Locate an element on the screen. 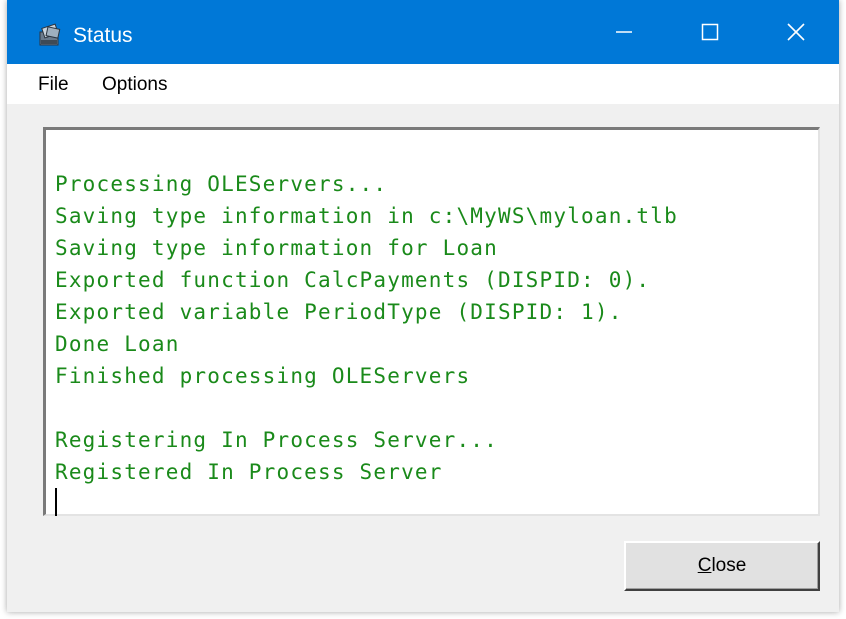 Image resolution: width=846 pixels, height=619 pixels. maximize-button is located at coordinates (710, 32).